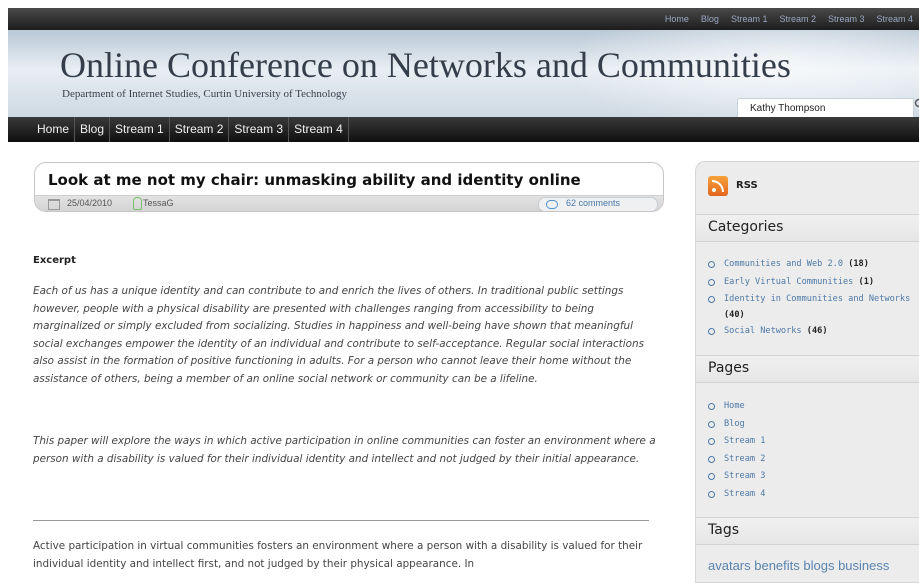 This screenshot has width=919, height=583. Describe the element at coordinates (810, 442) in the screenshot. I see `page-item-stream-1: Stream 1` at that location.